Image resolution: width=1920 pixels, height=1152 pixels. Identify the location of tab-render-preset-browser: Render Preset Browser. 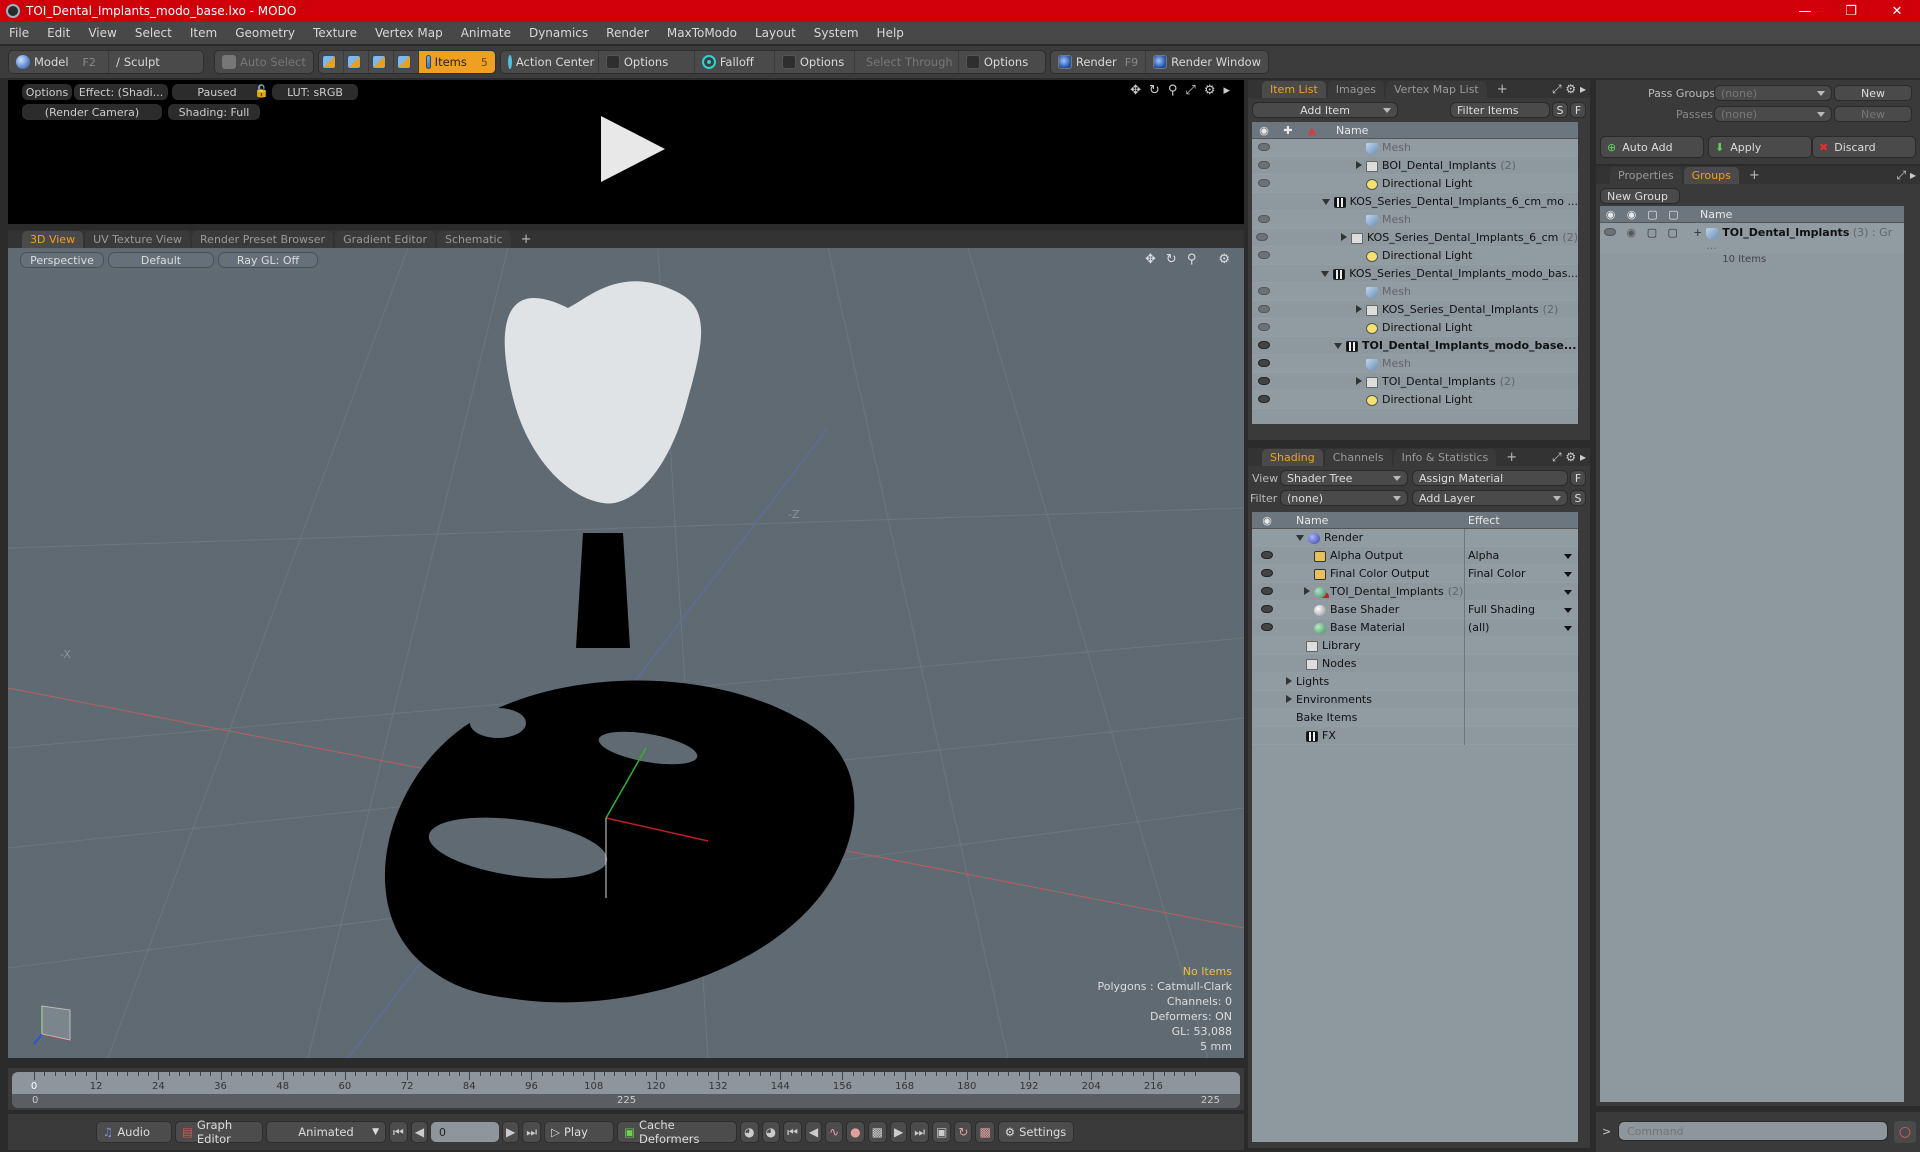
(263, 239).